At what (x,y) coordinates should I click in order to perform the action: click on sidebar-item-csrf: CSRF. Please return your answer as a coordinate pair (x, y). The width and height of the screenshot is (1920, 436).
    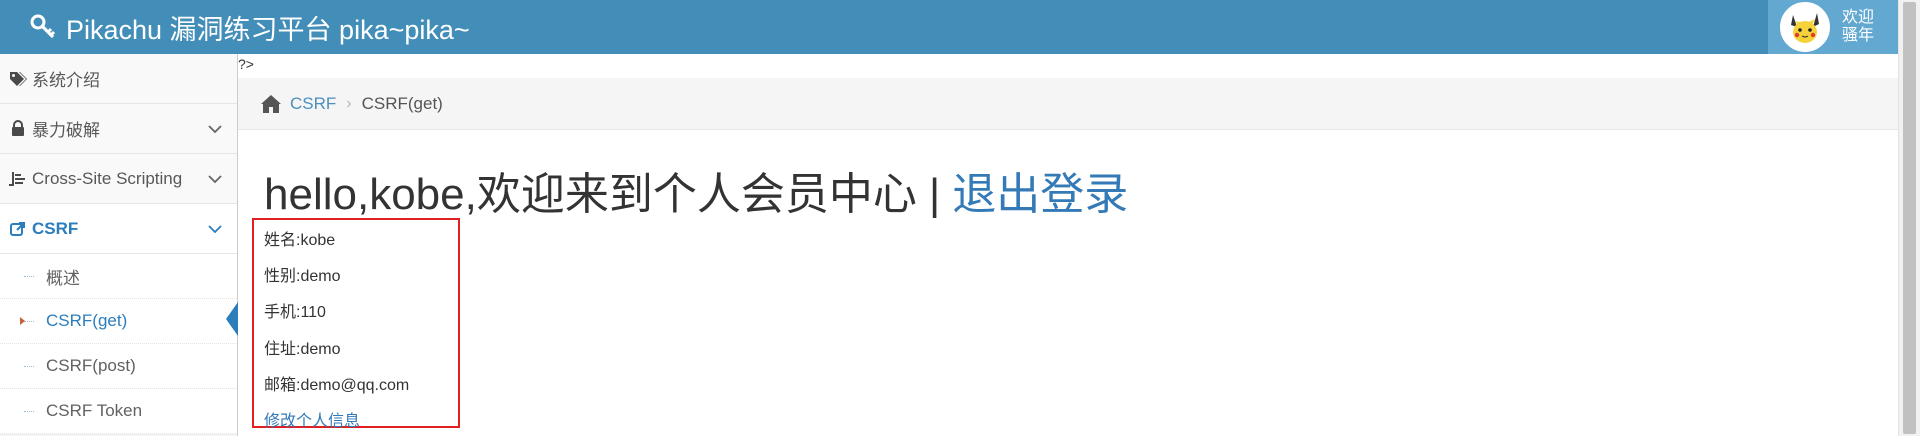
    Looking at the image, I should click on (118, 229).